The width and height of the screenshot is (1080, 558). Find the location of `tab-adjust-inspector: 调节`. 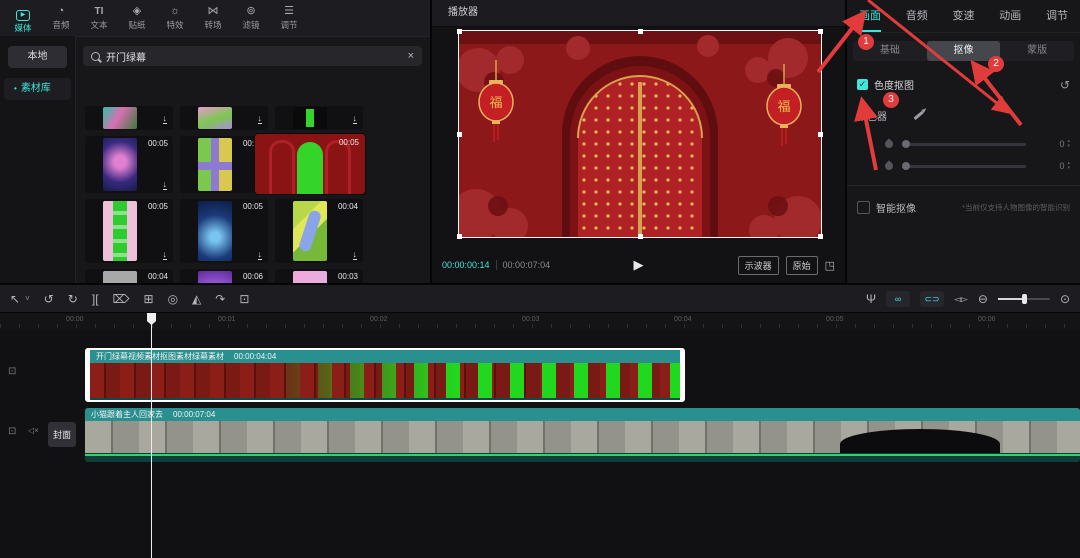

tab-adjust-inspector: 调节 is located at coordinates (1057, 16).